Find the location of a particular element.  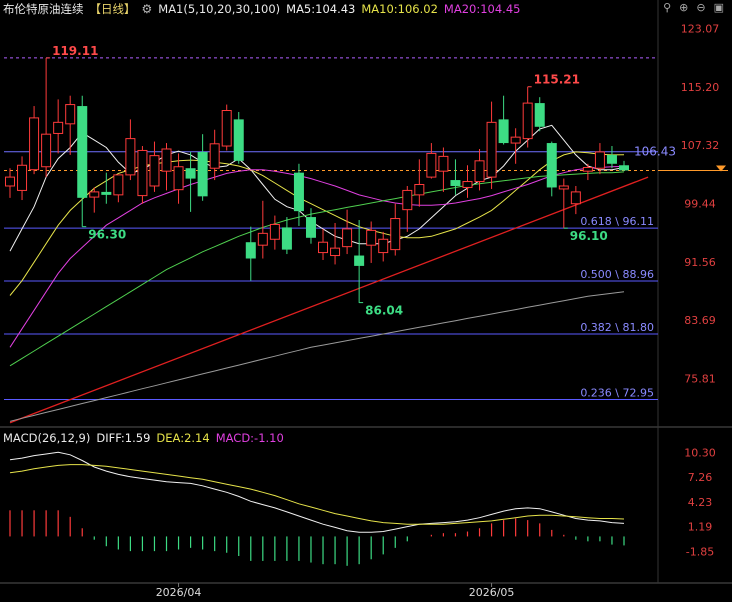

macd-tick-label: 1.19 is located at coordinates (700, 527).